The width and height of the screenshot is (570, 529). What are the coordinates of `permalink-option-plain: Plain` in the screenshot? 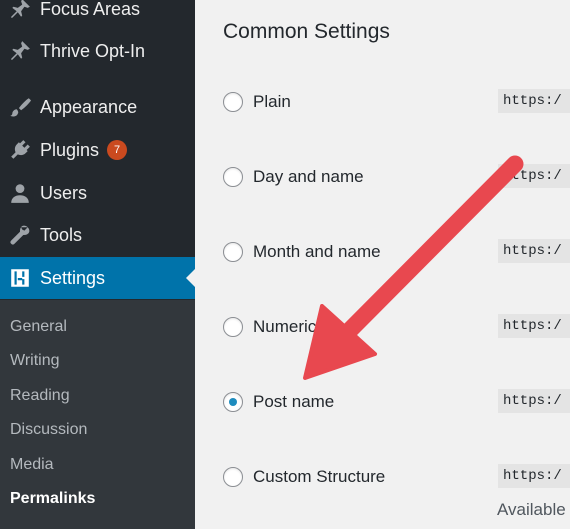 It's located at (257, 102).